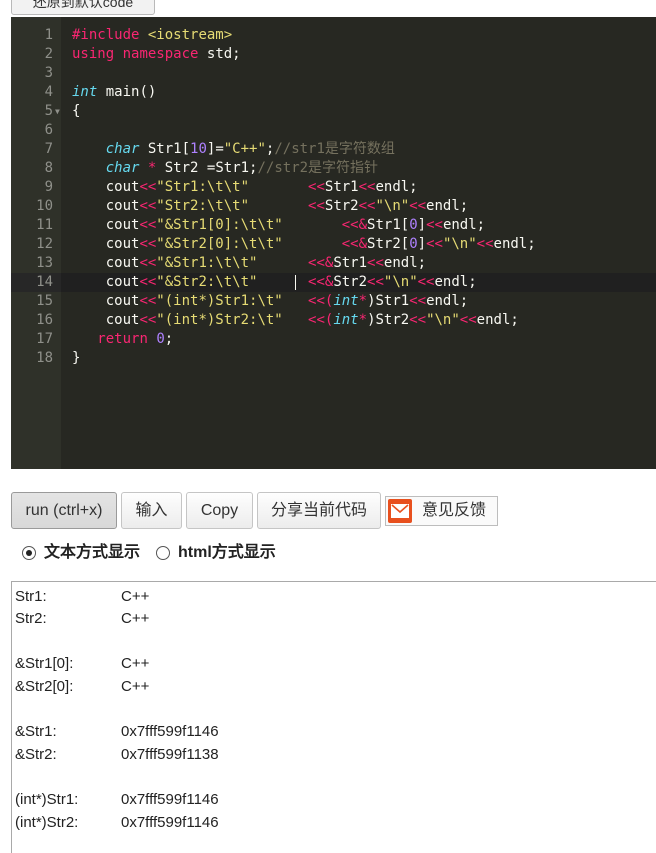 The image size is (656, 853). I want to click on line-number: 14, so click(36, 282).